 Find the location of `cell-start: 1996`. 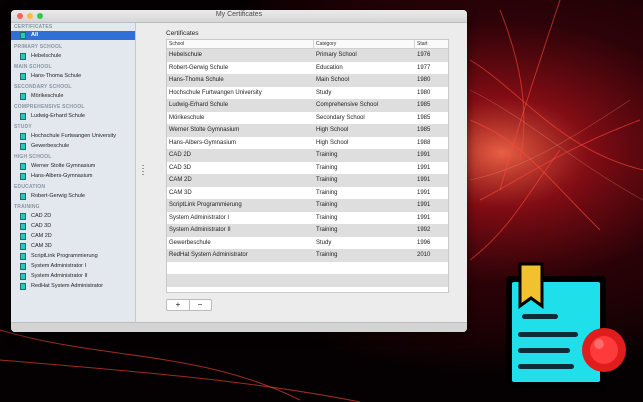

cell-start: 1996 is located at coordinates (424, 242).